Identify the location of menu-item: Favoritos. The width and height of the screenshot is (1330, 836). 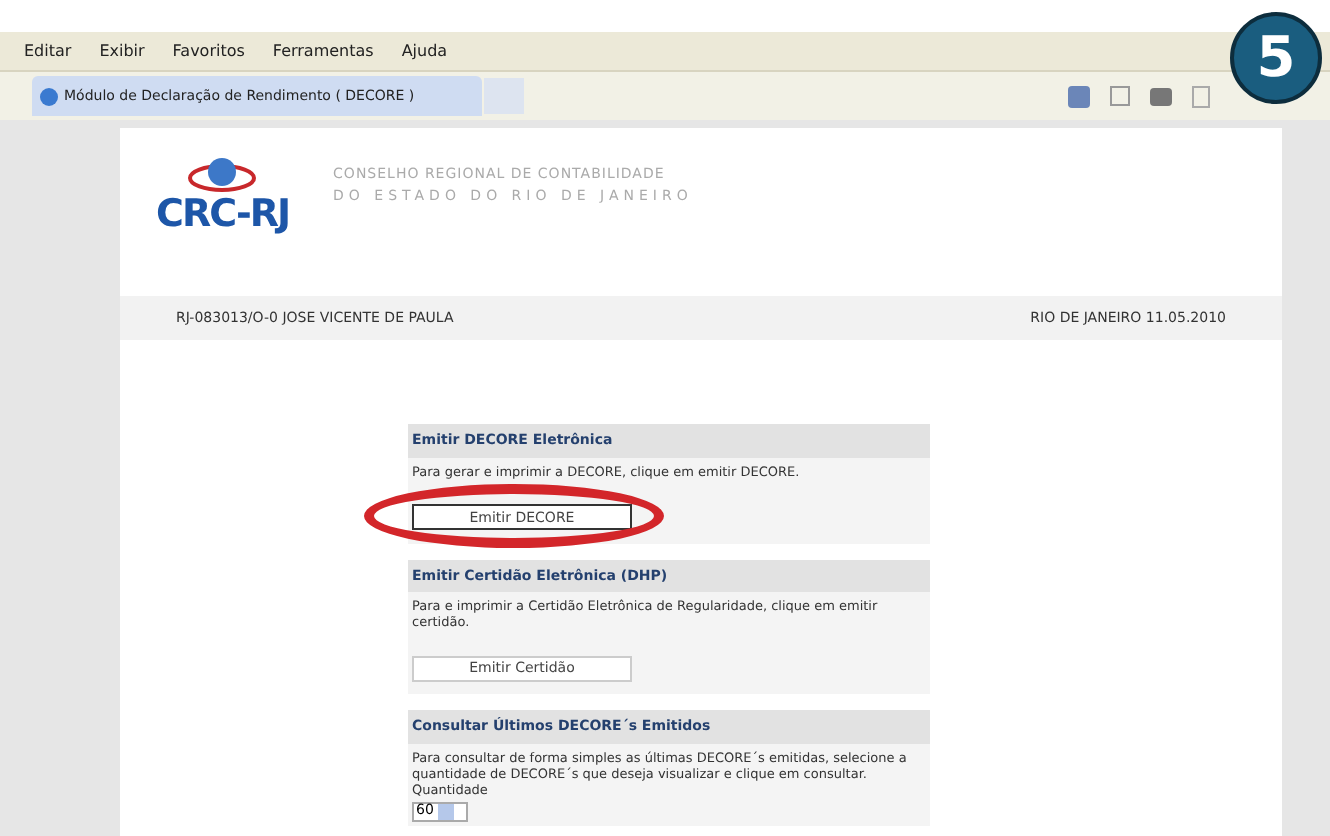
(208, 51).